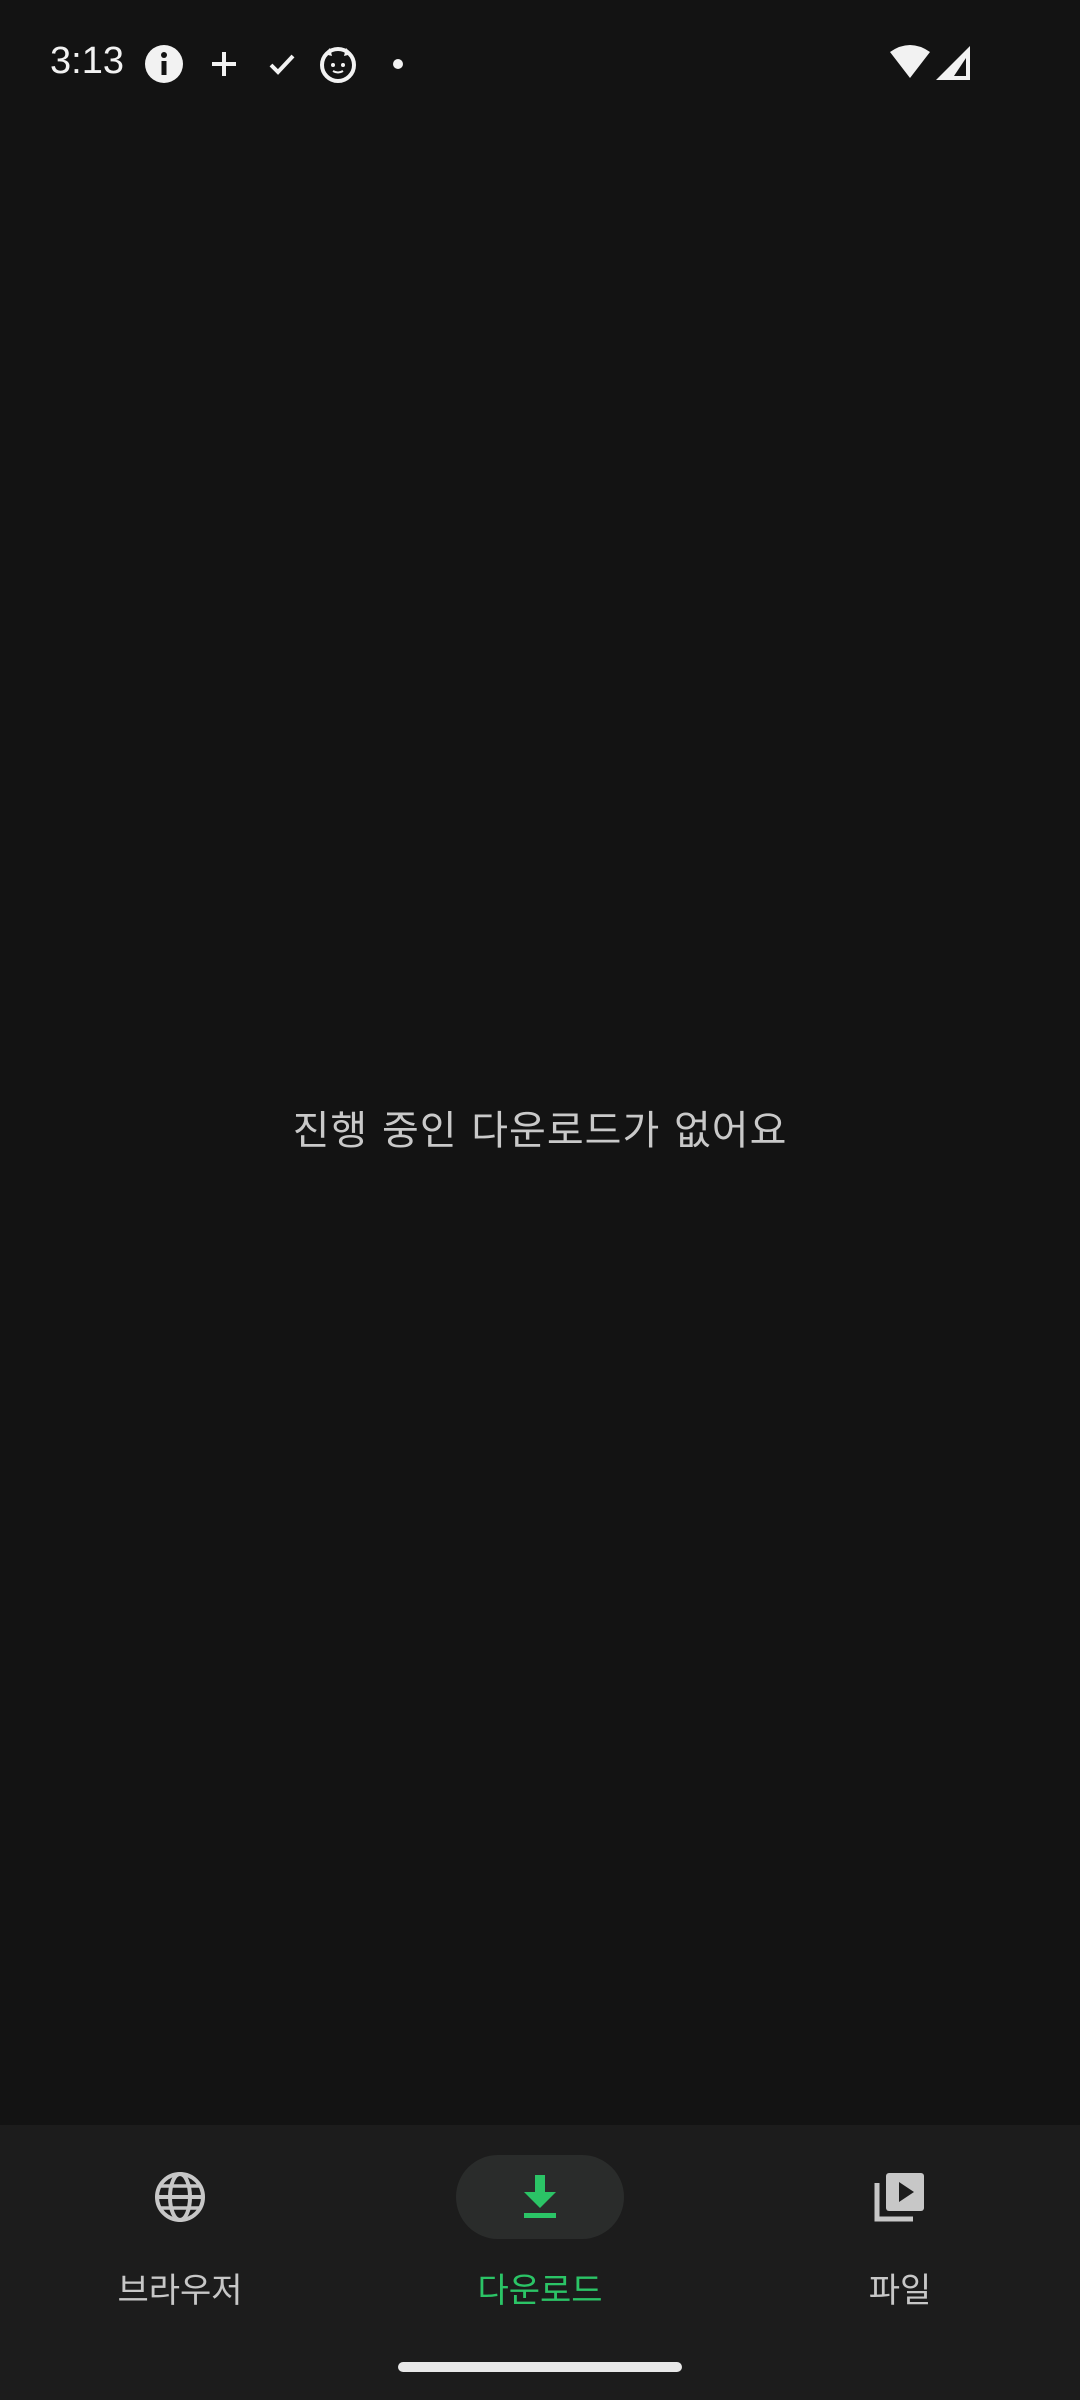 Image resolution: width=1080 pixels, height=2400 pixels. I want to click on info-icon, so click(164, 64).